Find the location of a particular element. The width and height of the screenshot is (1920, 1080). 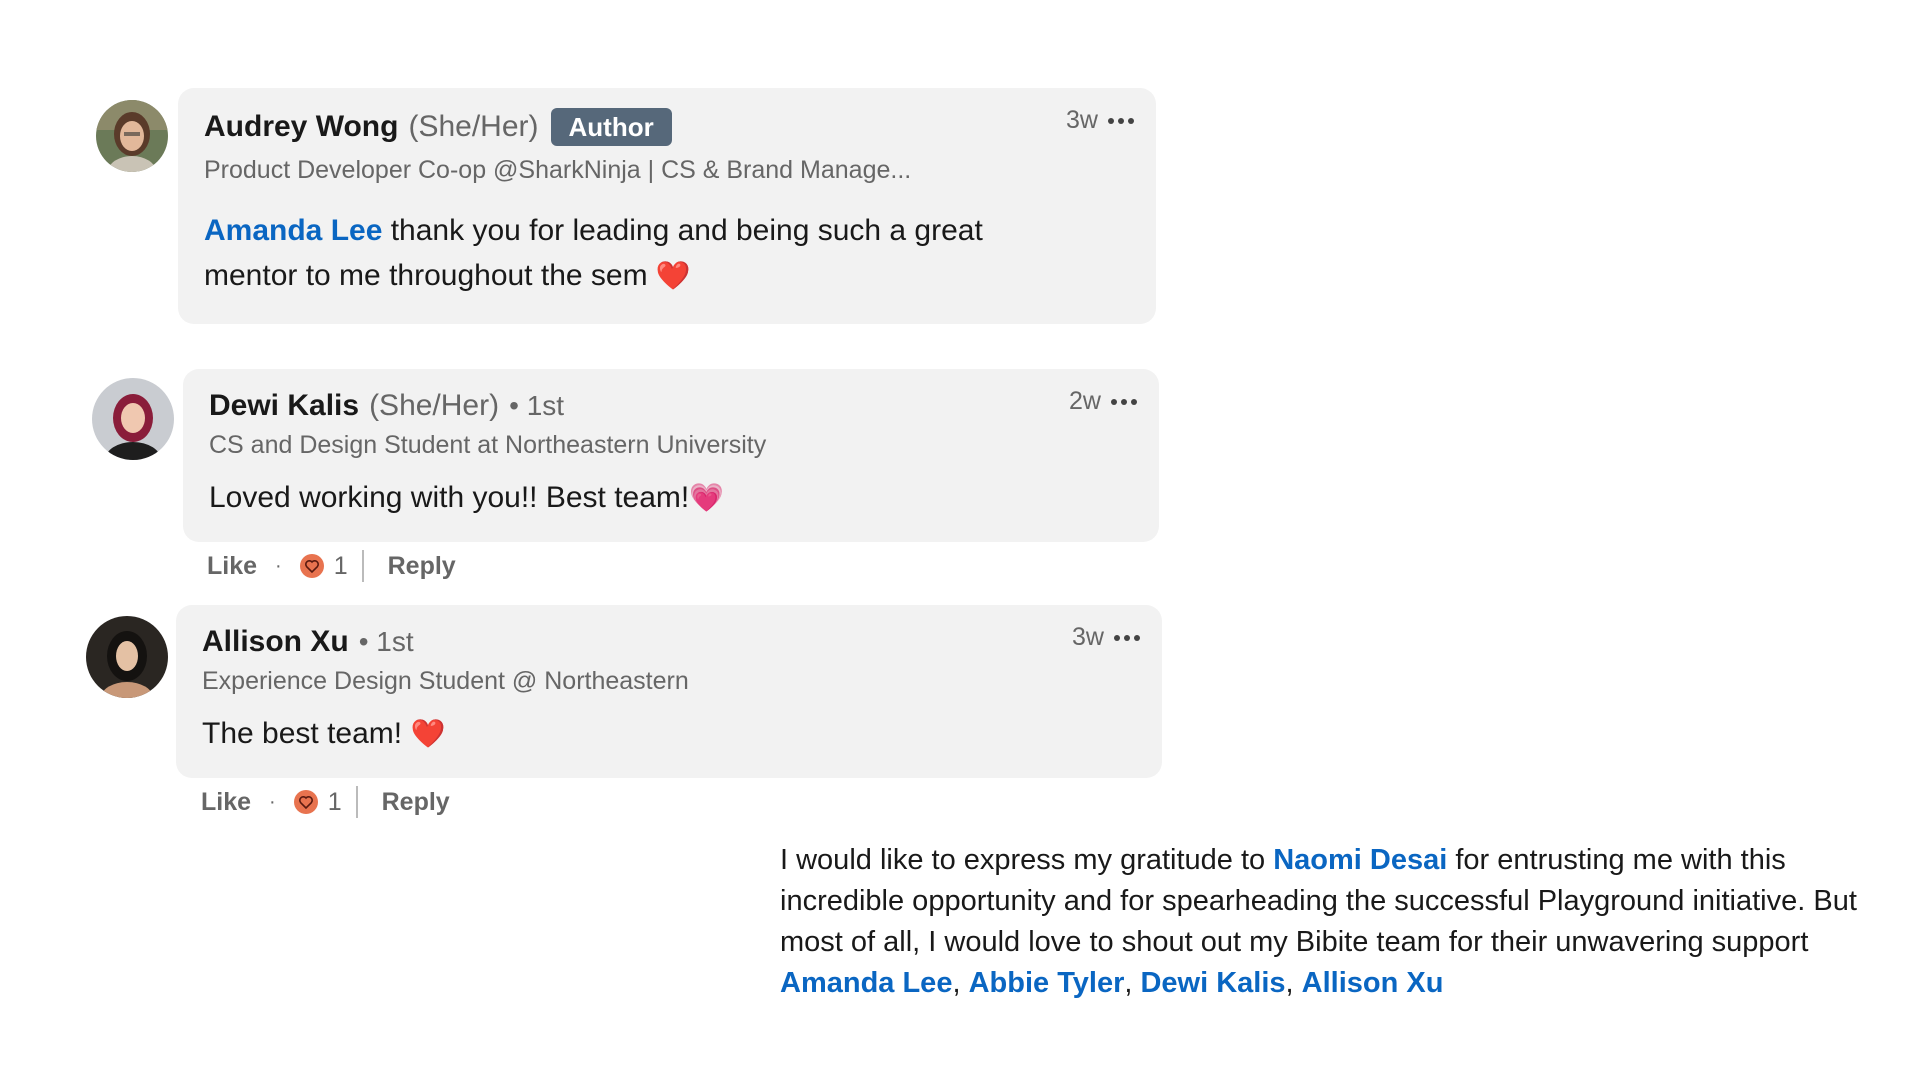

comment-header: Allison Xu • 1st is located at coordinates (308, 642).